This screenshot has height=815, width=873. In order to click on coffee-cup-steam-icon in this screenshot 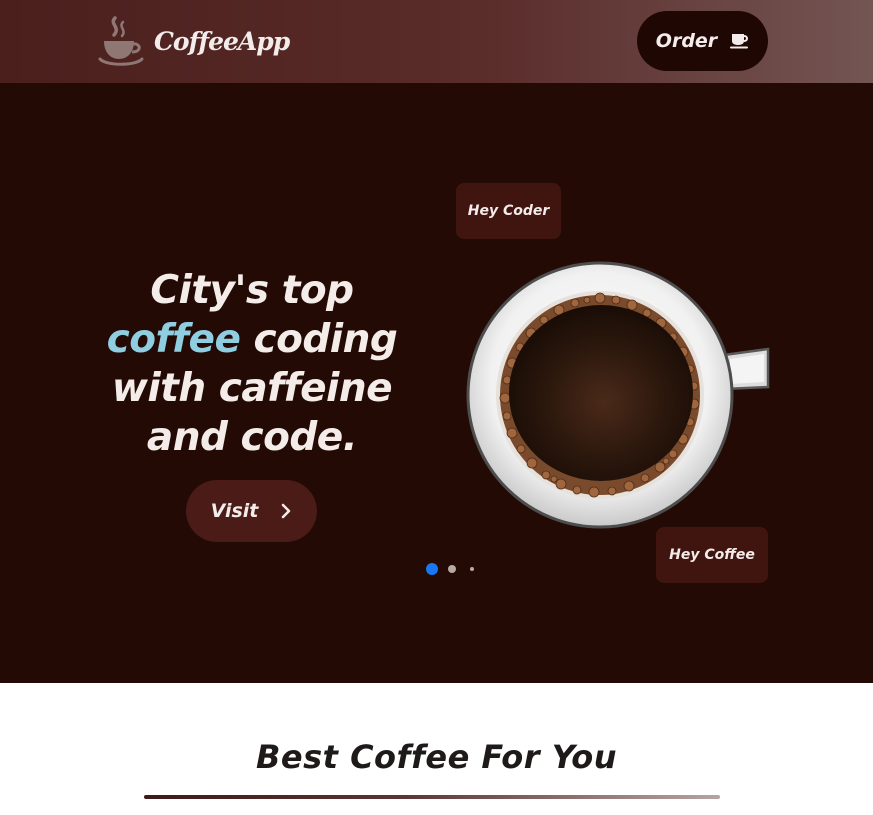, I will do `click(121, 41)`.